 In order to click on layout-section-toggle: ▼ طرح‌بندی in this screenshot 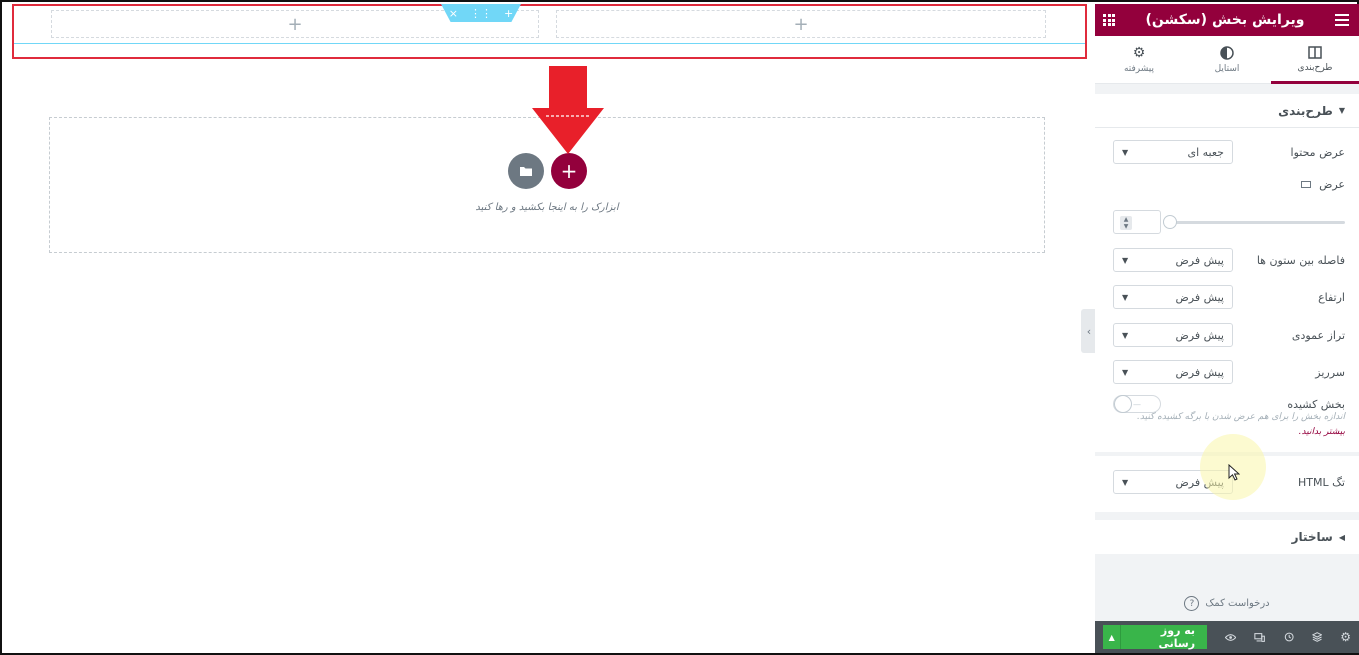, I will do `click(1227, 111)`.